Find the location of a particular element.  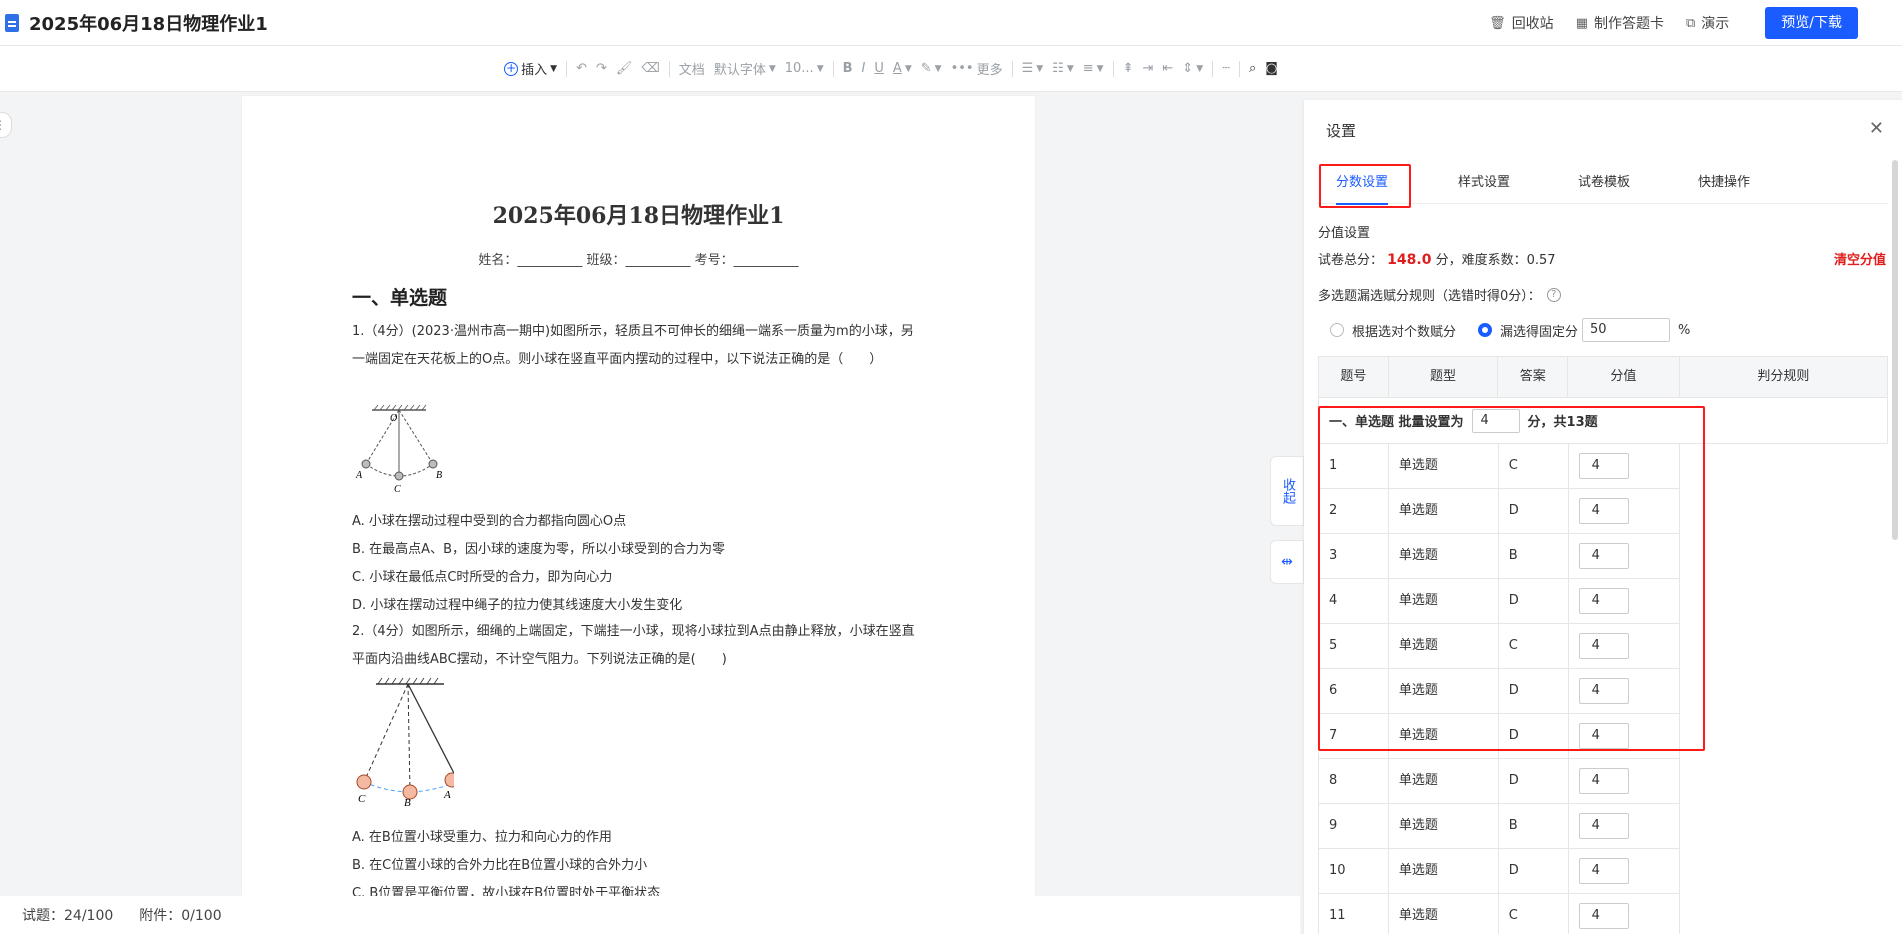

insert-menu-button: + 插入 ▼ is located at coordinates (530, 68).